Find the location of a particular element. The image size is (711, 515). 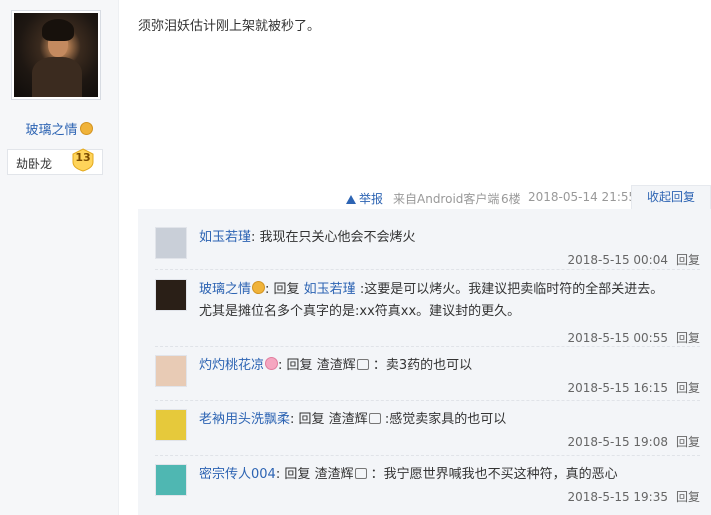

reply-text: 老衲用头洗飘柔: 回复 渣渣辉 :感觉卖家具的也可以 is located at coordinates (449, 420).